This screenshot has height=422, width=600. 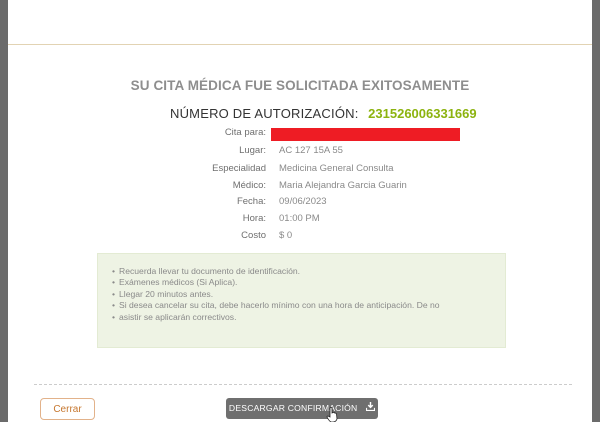 I want to click on download-confirmation-button: DESCARGAR CONFIRMACIÓN, so click(x=302, y=408).